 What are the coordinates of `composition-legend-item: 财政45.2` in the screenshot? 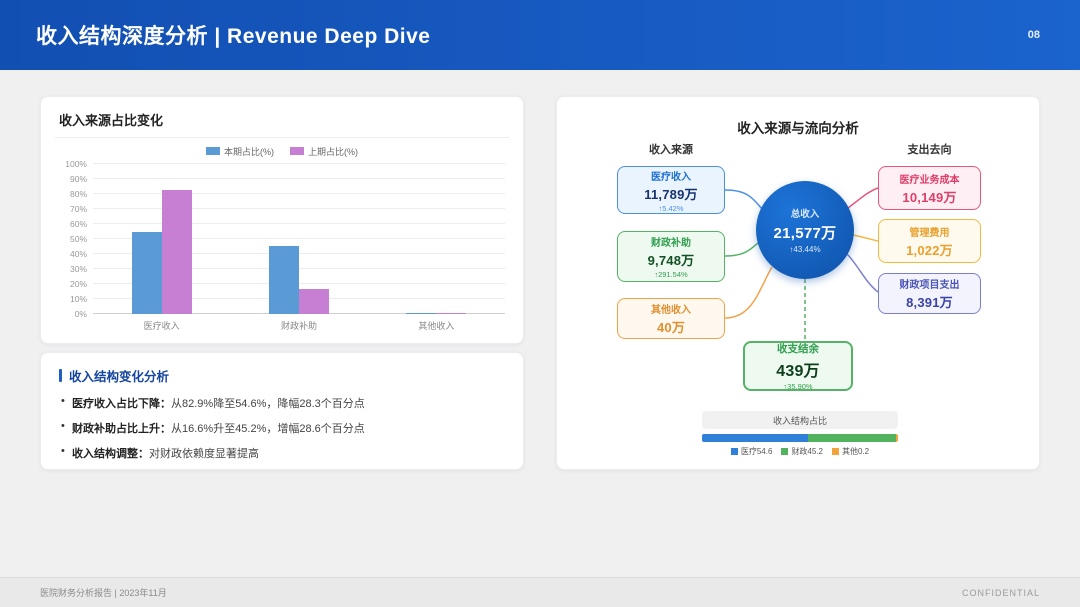 It's located at (802, 451).